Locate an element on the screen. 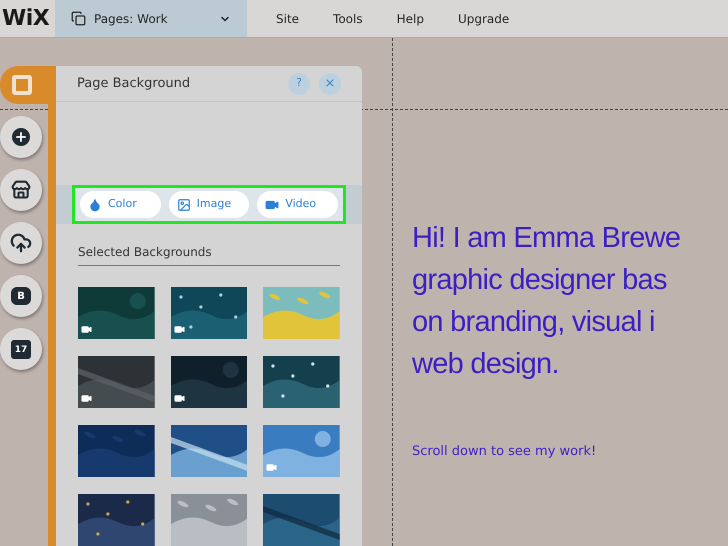 The height and width of the screenshot is (546, 728). panel-title: Page Background is located at coordinates (134, 83).